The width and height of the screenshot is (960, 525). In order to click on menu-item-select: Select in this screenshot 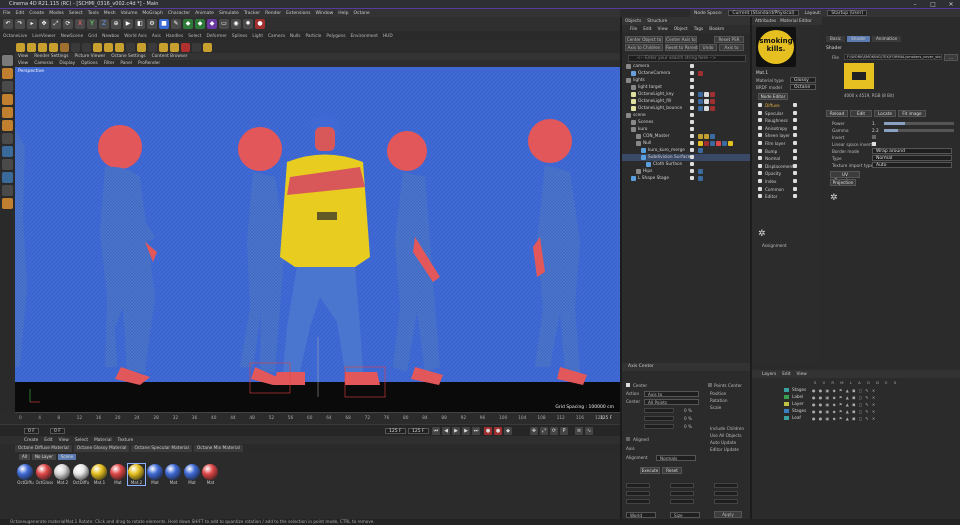, I will do `click(76, 13)`.